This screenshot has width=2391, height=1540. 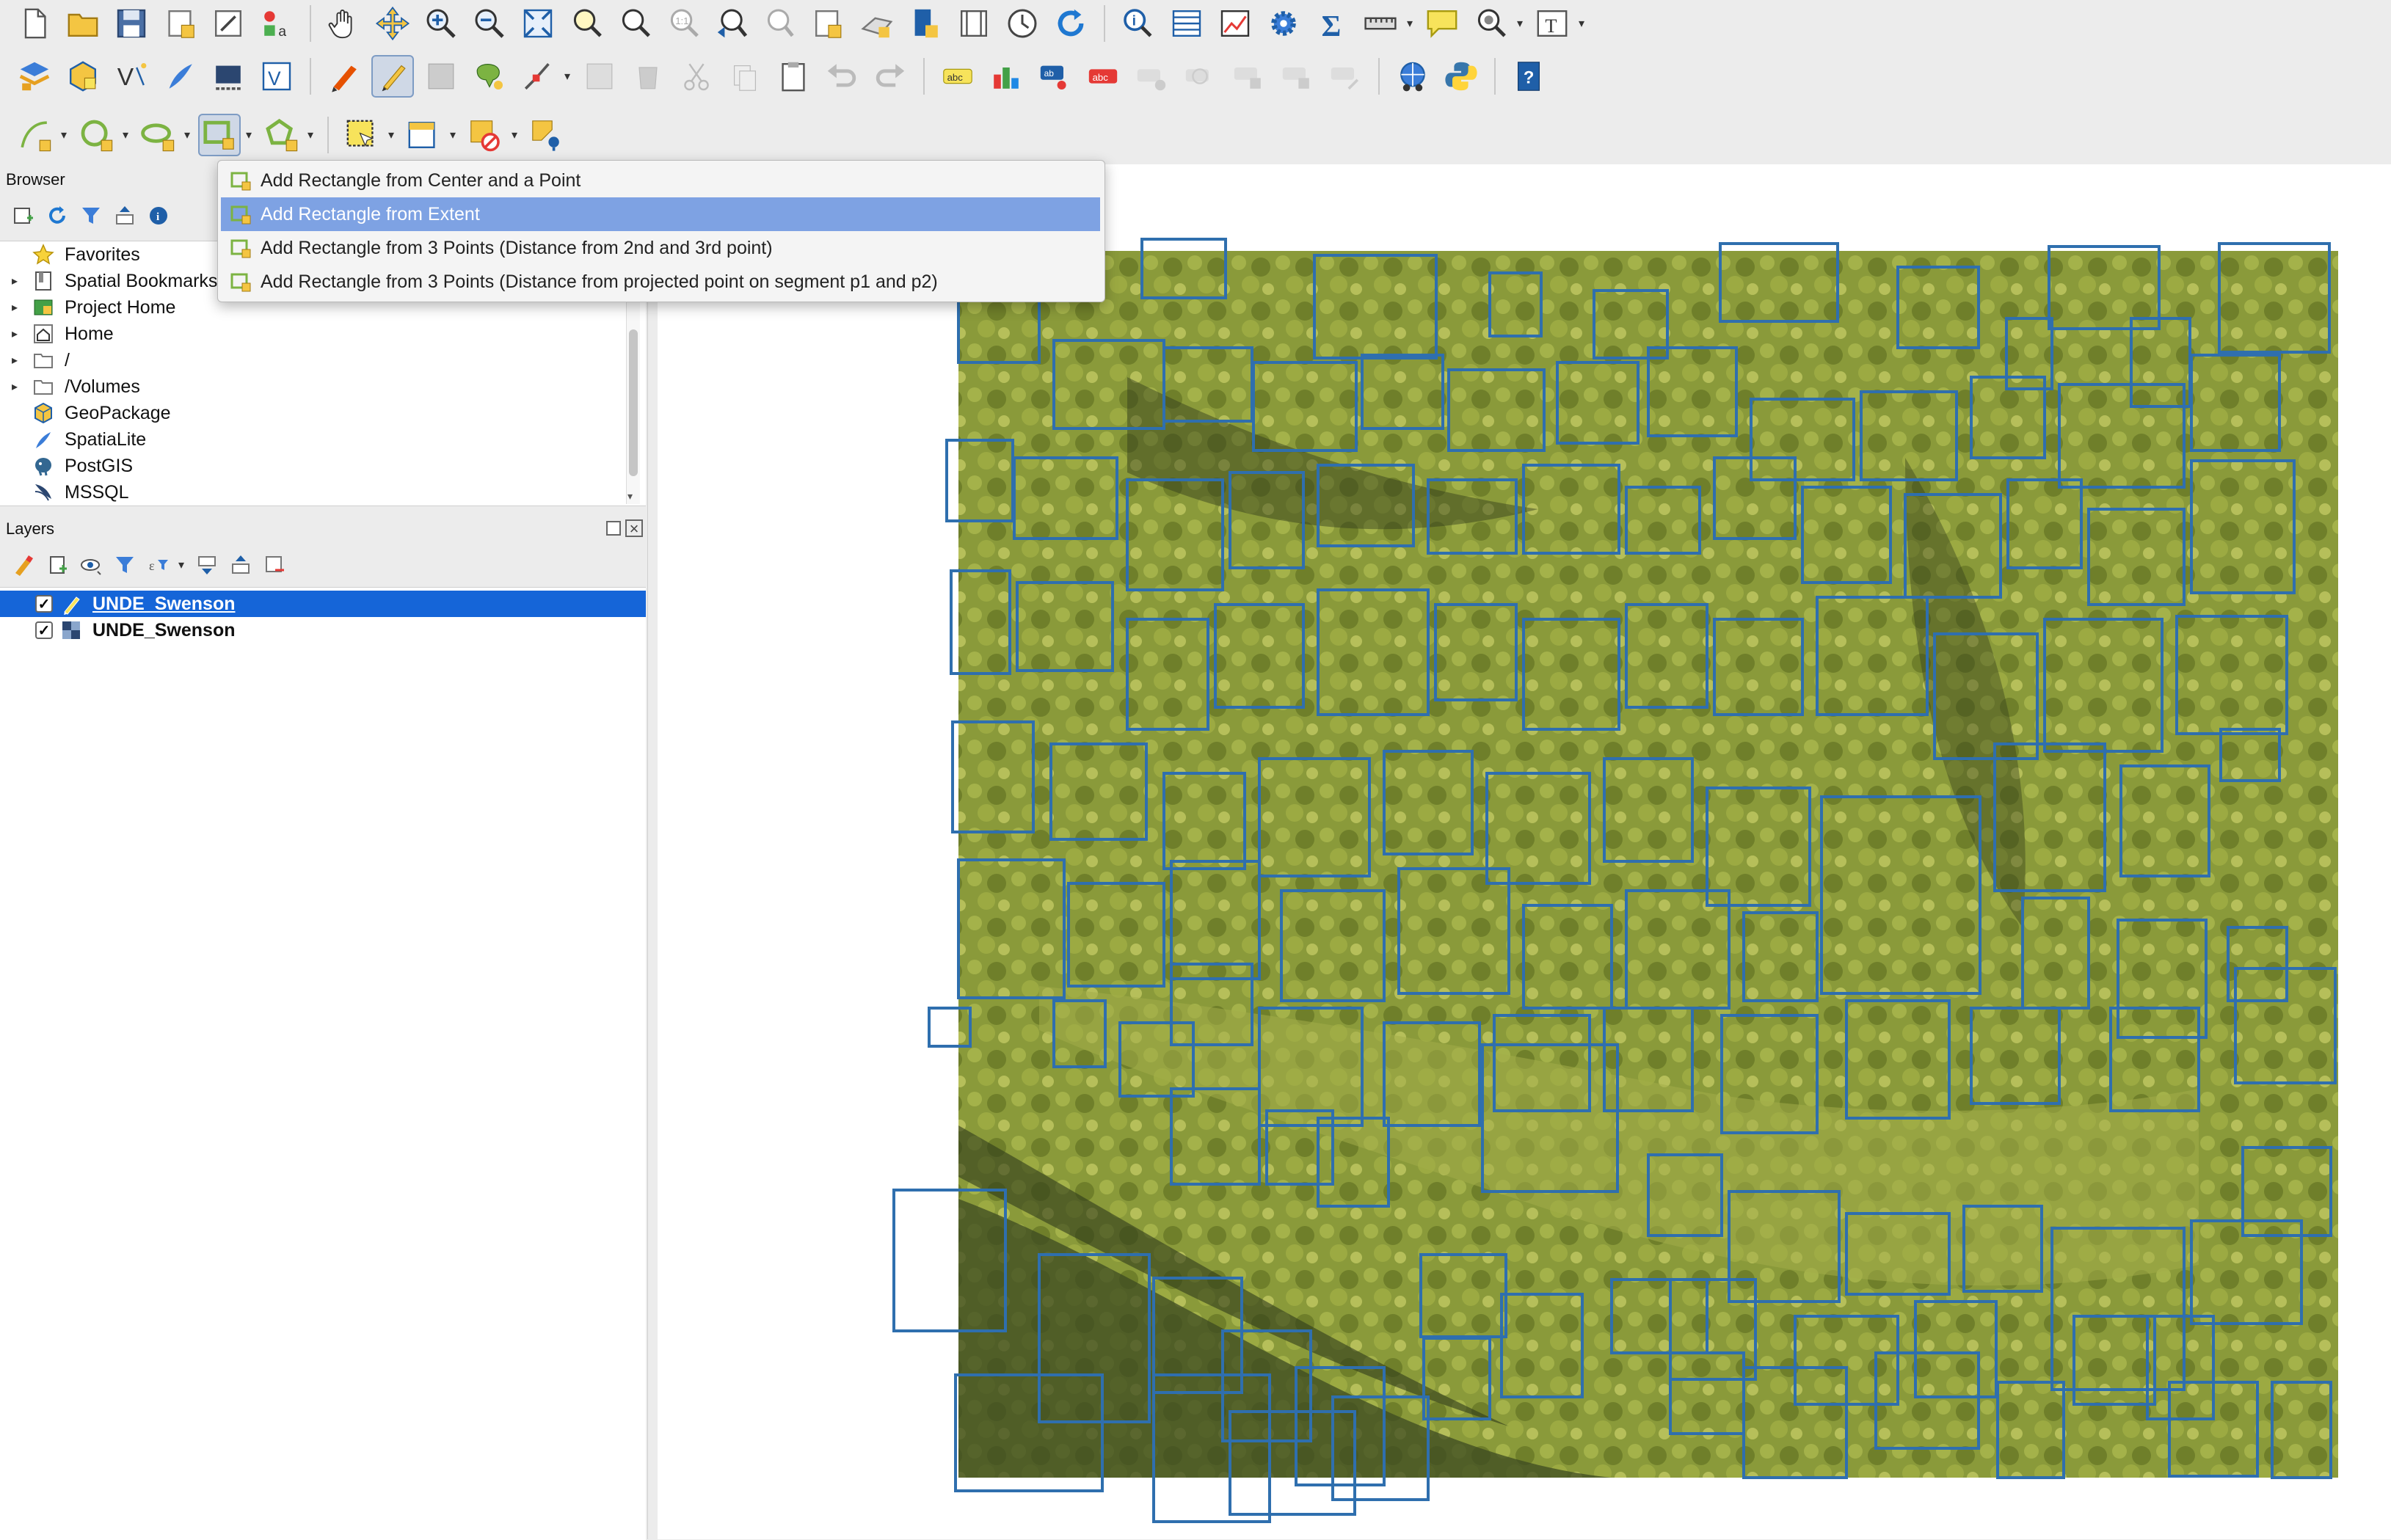 I want to click on filter-expression-icon: ε, so click(x=158, y=565).